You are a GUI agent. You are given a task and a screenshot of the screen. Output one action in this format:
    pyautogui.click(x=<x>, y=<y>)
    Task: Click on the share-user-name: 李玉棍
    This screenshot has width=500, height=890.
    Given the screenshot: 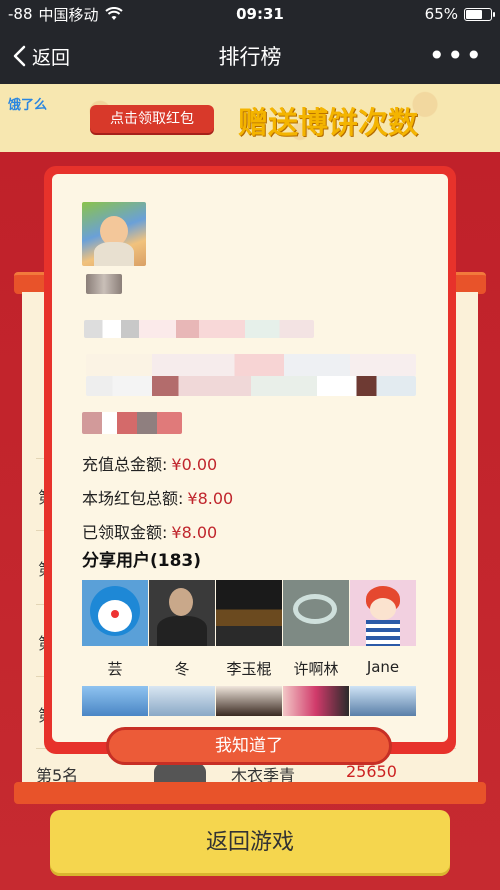 What is the action you would take?
    pyautogui.click(x=249, y=669)
    